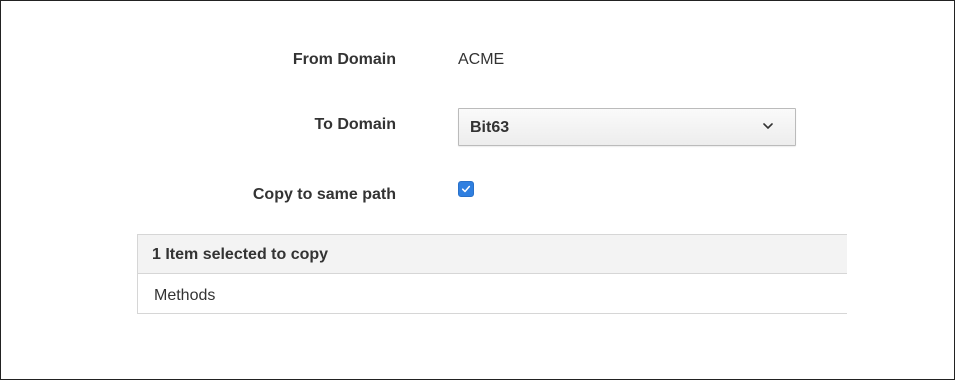 The width and height of the screenshot is (957, 380). I want to click on chevron-down-icon, so click(768, 126).